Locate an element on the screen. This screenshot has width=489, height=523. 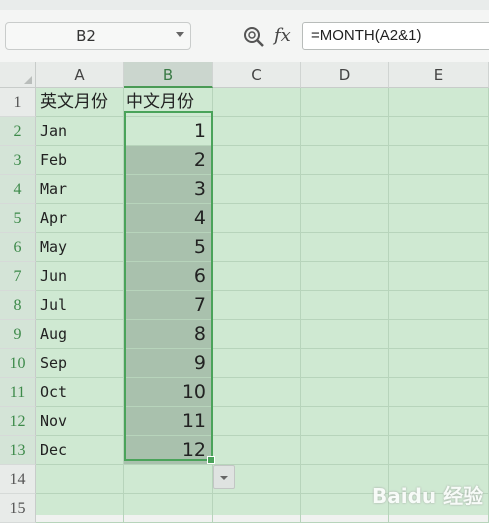
cell-d4 is located at coordinates (345, 189).